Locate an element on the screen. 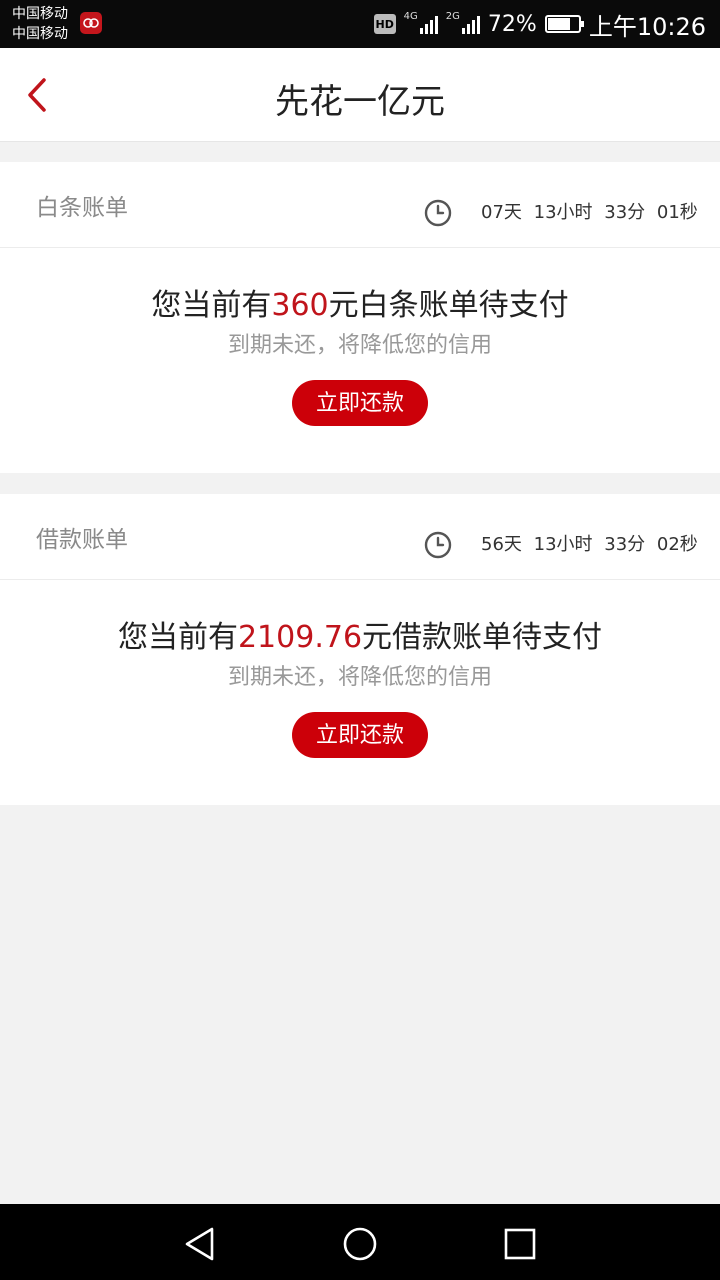 The width and height of the screenshot is (720, 1280). circle-home-icon is located at coordinates (360, 1244).